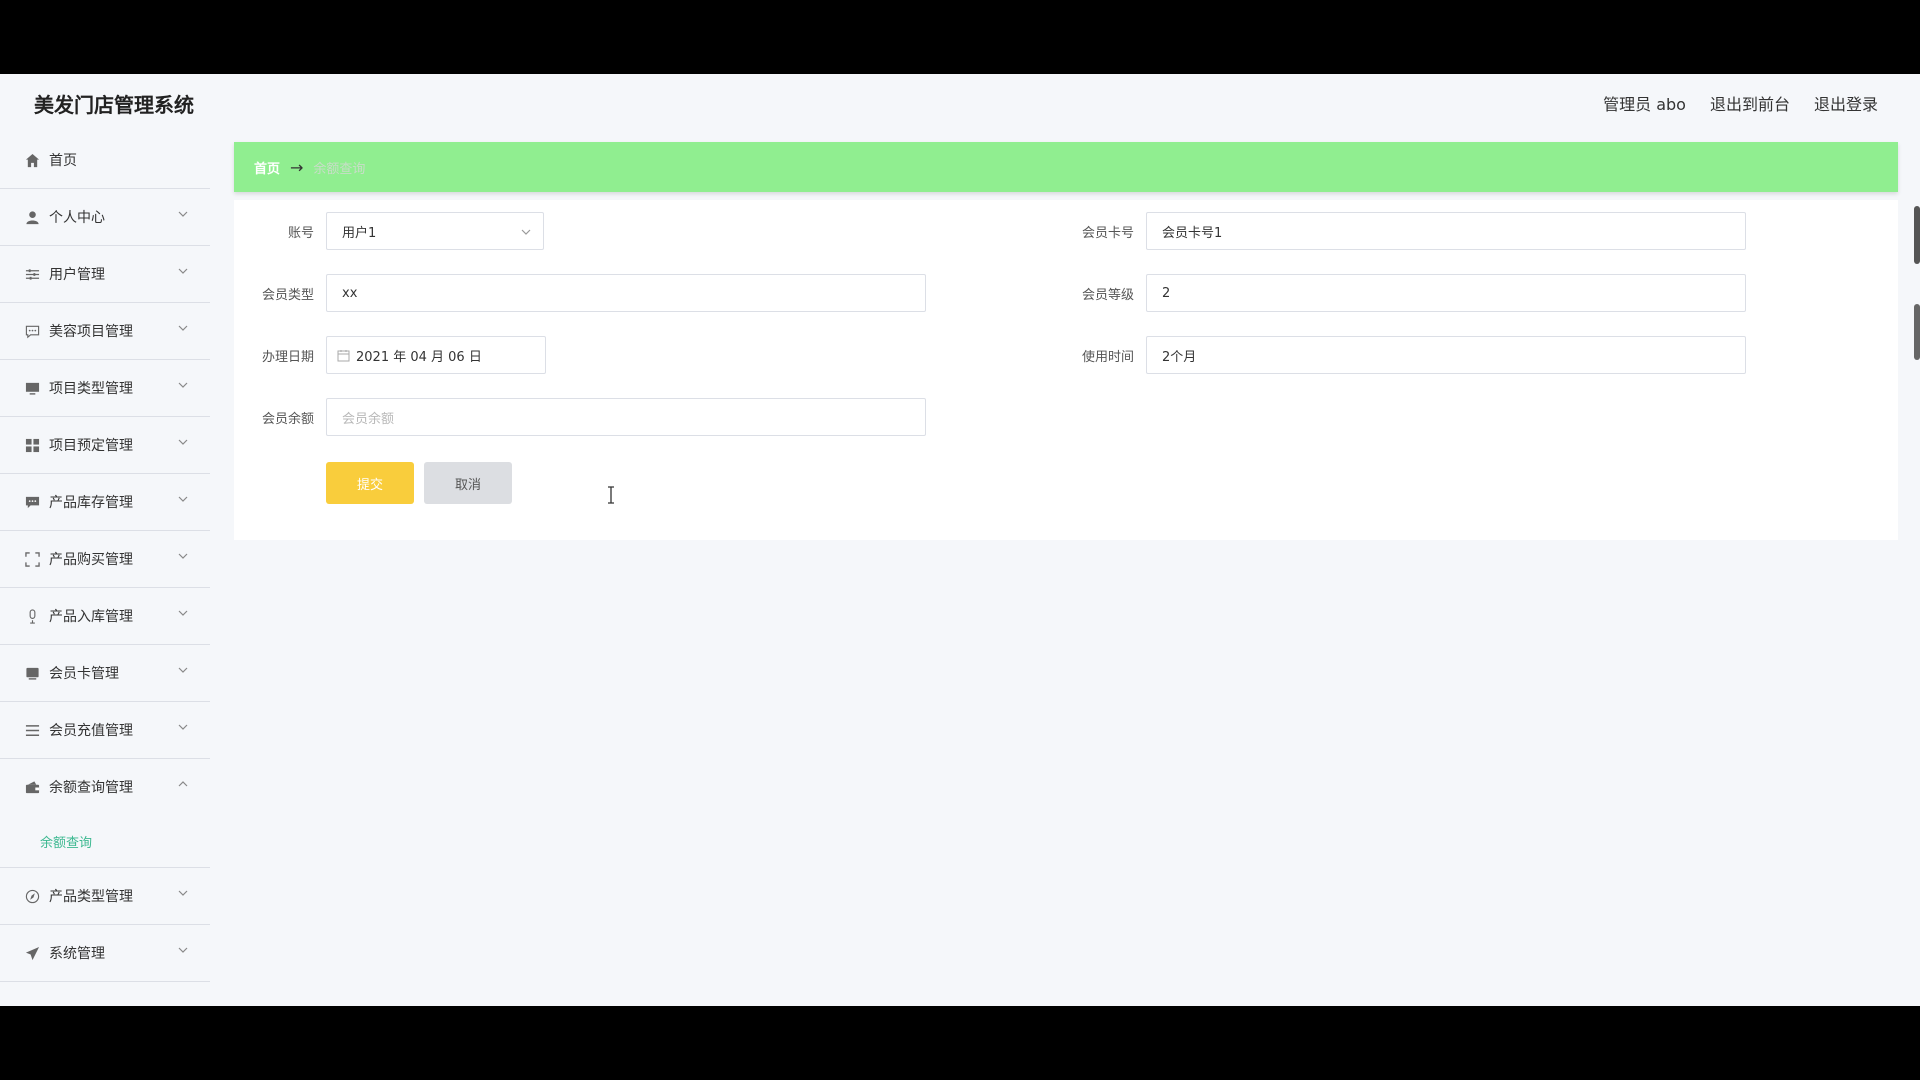 The height and width of the screenshot is (1080, 1920). What do you see at coordinates (300, 233) in the screenshot?
I see `account-label: 账号` at bounding box center [300, 233].